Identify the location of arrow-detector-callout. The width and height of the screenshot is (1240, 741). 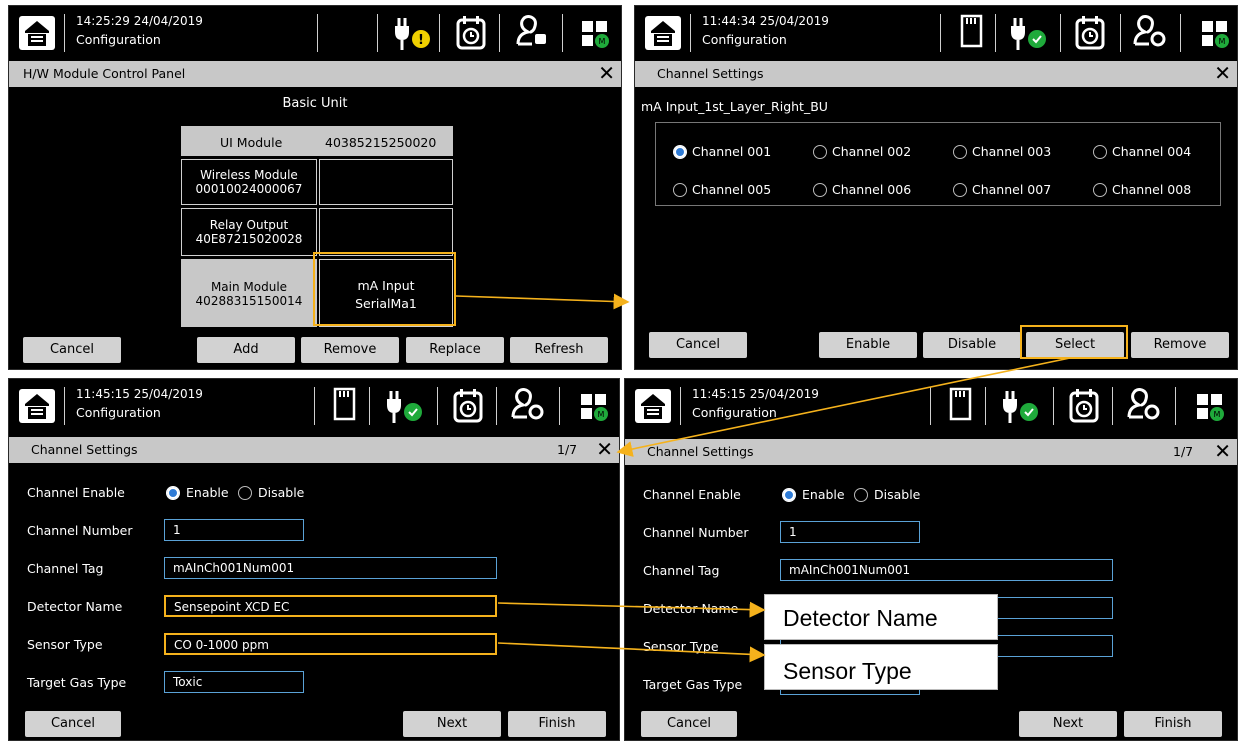
(631, 609).